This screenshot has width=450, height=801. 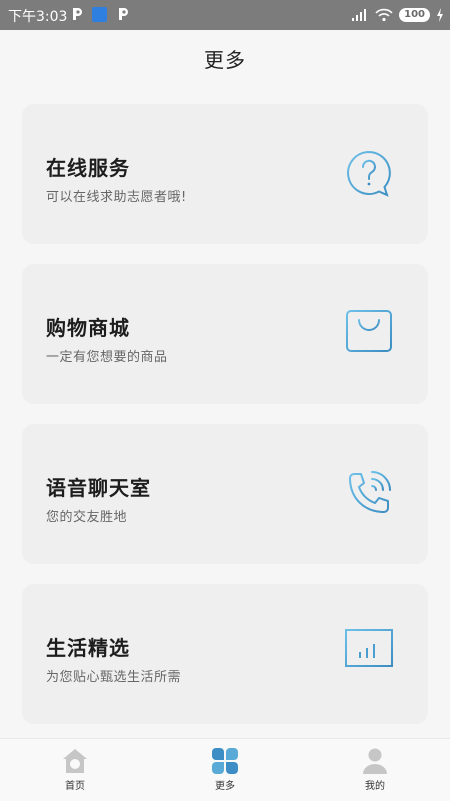 I want to click on more-icon, so click(x=225, y=761).